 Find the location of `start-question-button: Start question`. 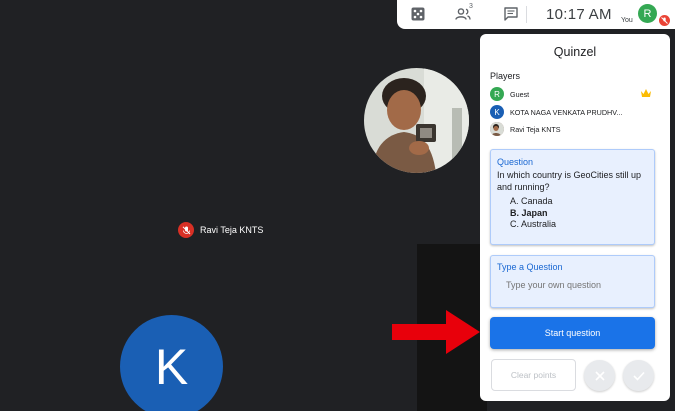

start-question-button: Start question is located at coordinates (572, 333).